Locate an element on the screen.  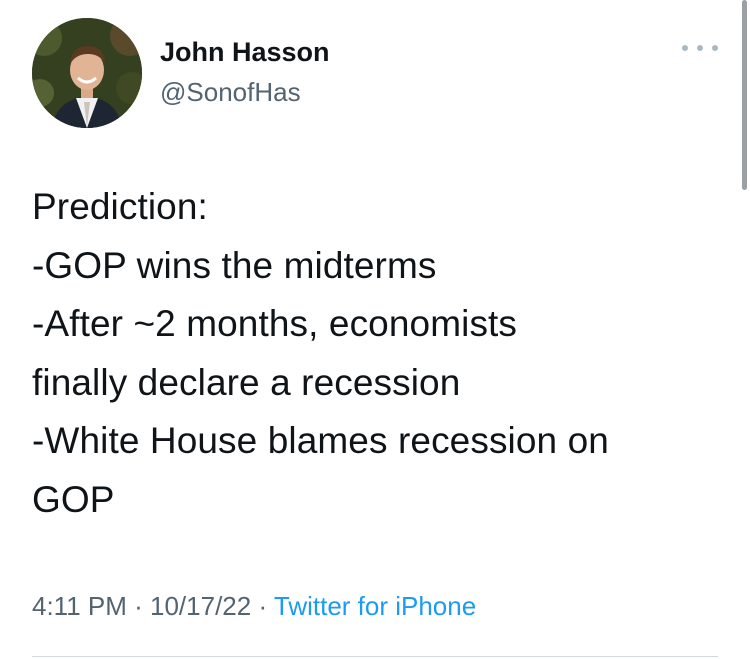
tweet-line: finally declare a recession is located at coordinates (246, 382).